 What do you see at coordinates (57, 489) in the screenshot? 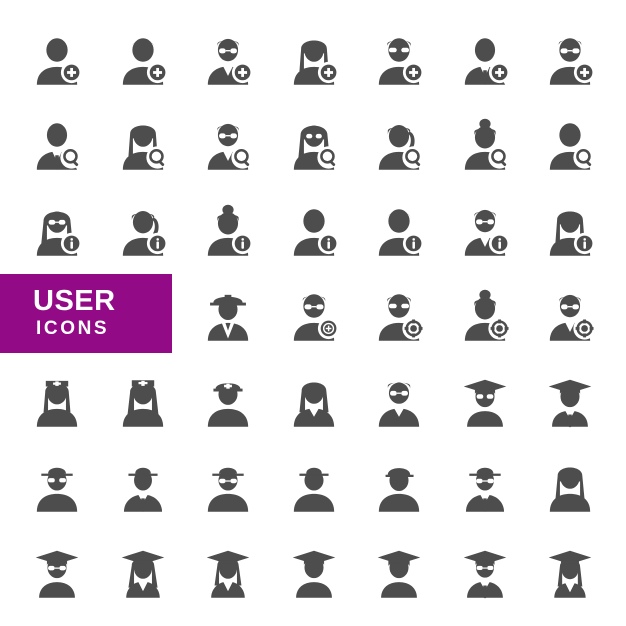
I see `man-hat-mustache-icon-glyph` at bounding box center [57, 489].